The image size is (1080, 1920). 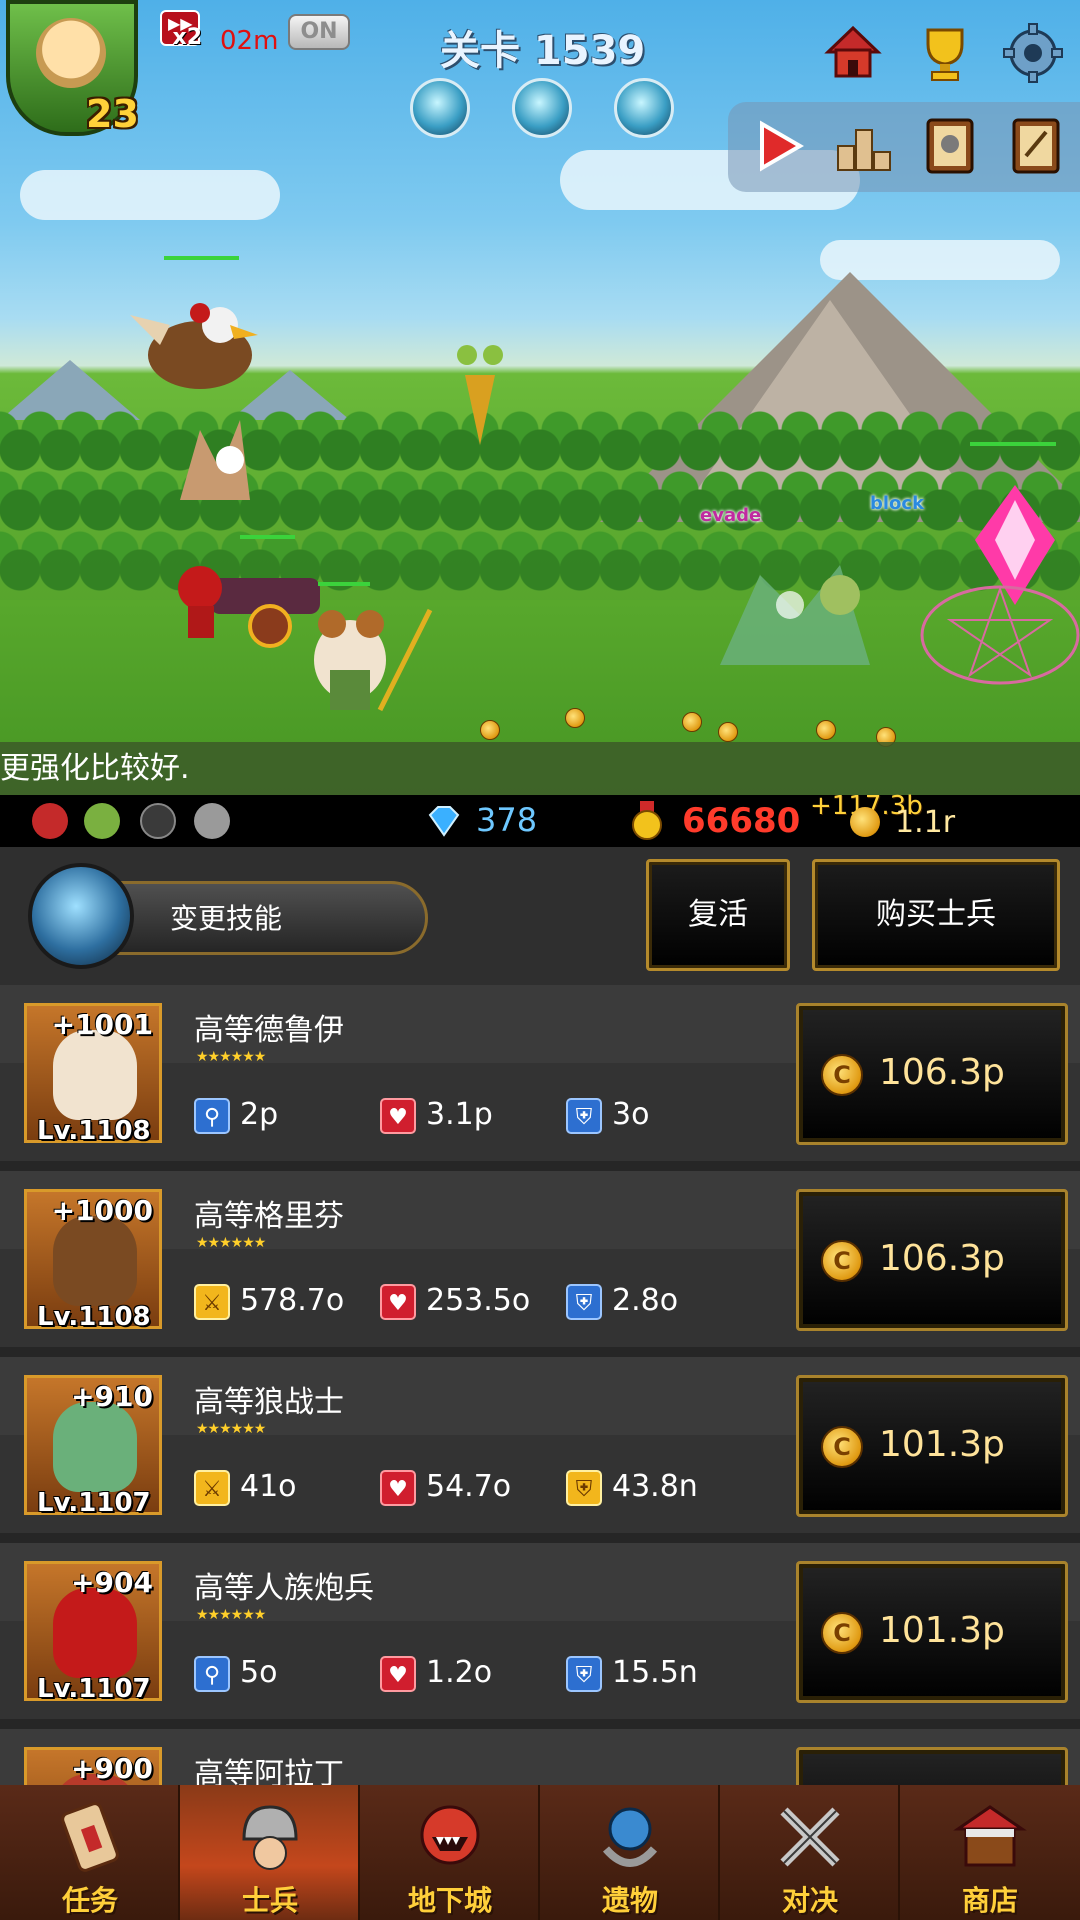 What do you see at coordinates (795, 610) in the screenshot?
I see `wolf-warrior-enemy` at bounding box center [795, 610].